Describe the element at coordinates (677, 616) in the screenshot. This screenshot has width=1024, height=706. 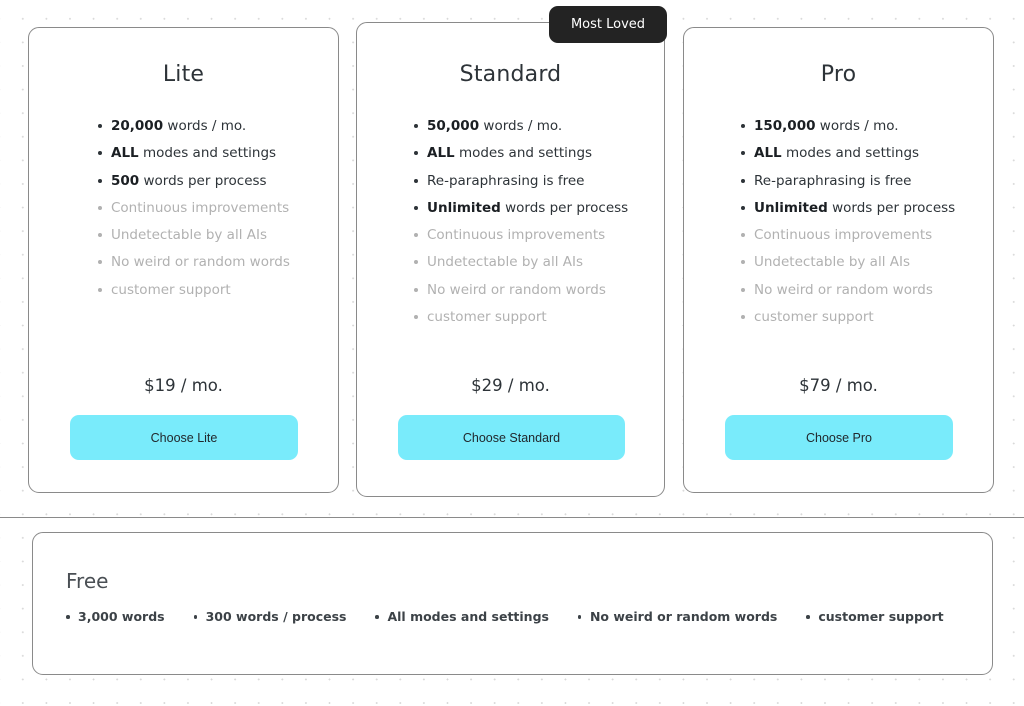
I see `free-feature-item: No weird or random words` at that location.